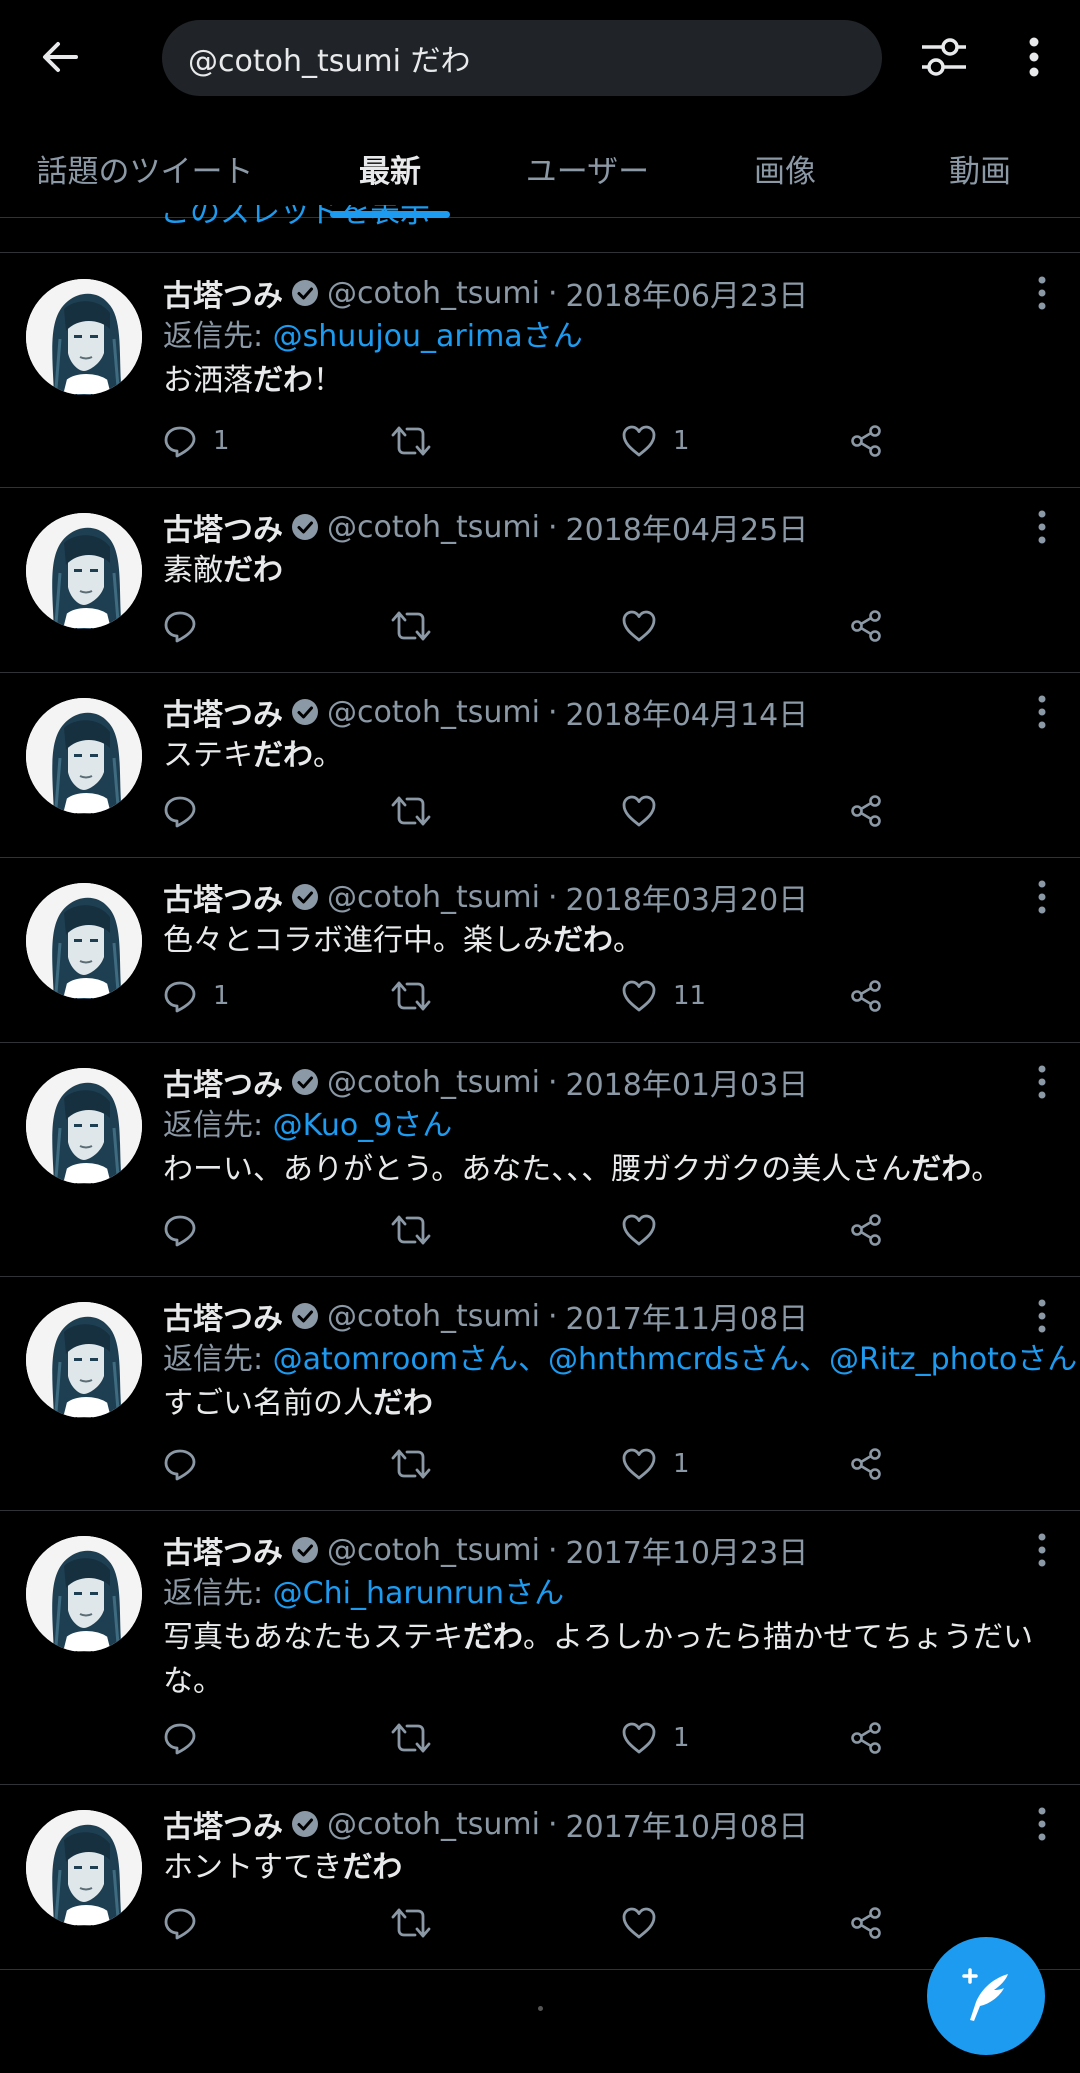  I want to click on reply-to-link: @shuujou_arimaさん, so click(428, 336).